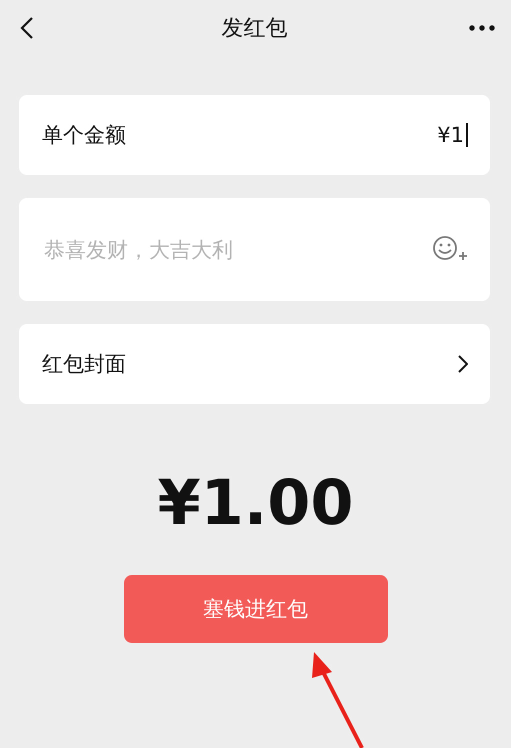  What do you see at coordinates (452, 135) in the screenshot?
I see `amount-field: ¥1` at bounding box center [452, 135].